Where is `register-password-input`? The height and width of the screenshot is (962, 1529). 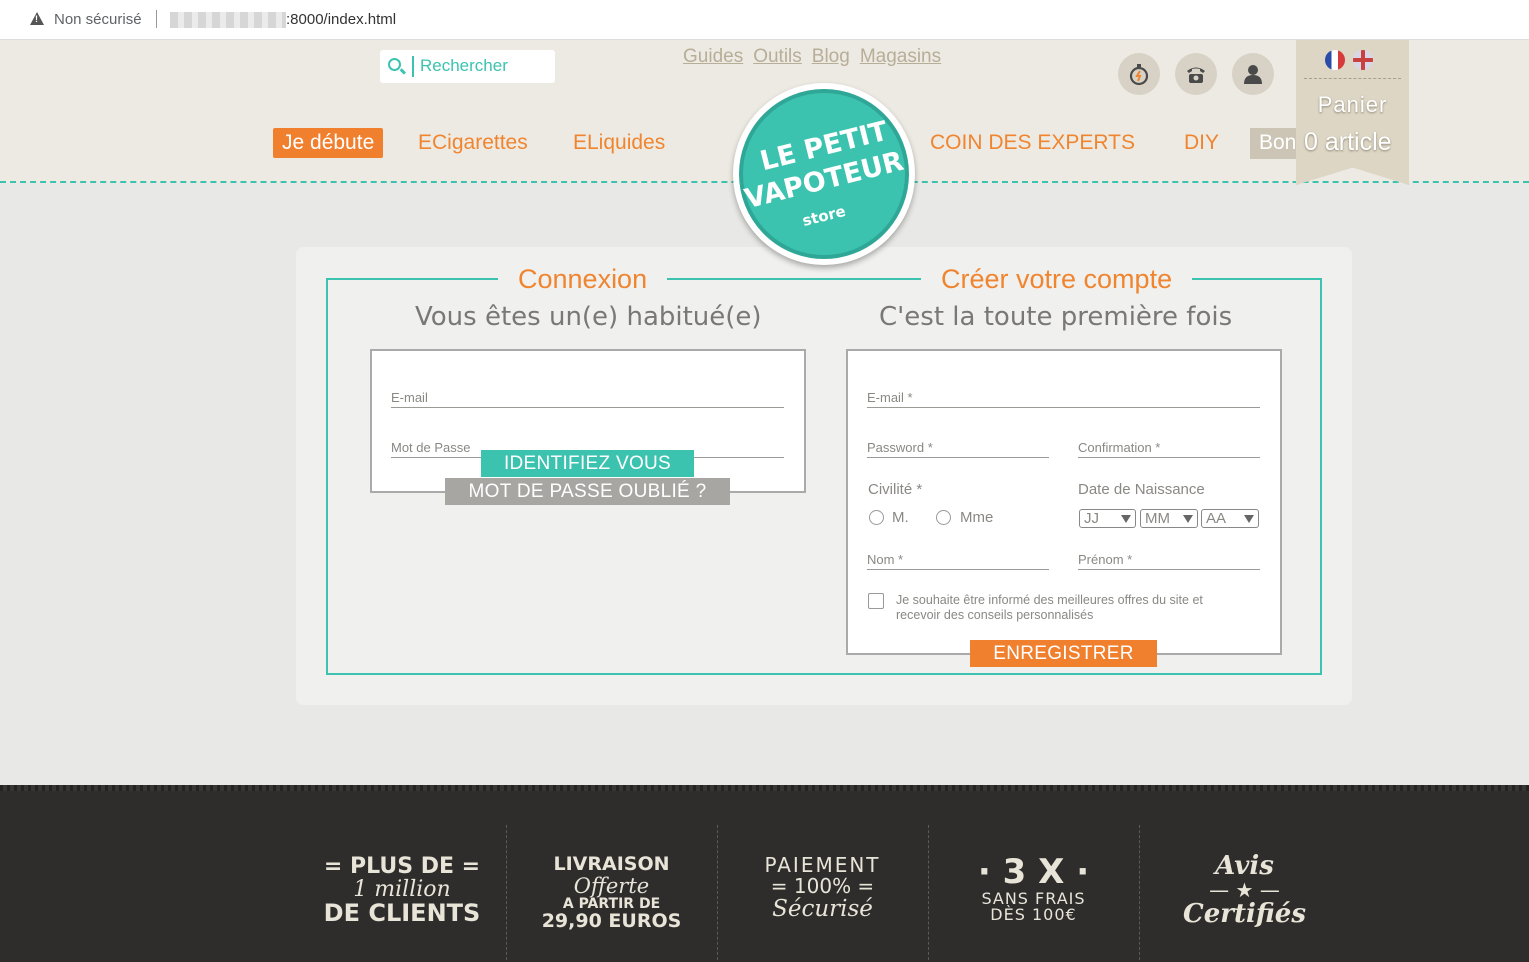 register-password-input is located at coordinates (958, 447).